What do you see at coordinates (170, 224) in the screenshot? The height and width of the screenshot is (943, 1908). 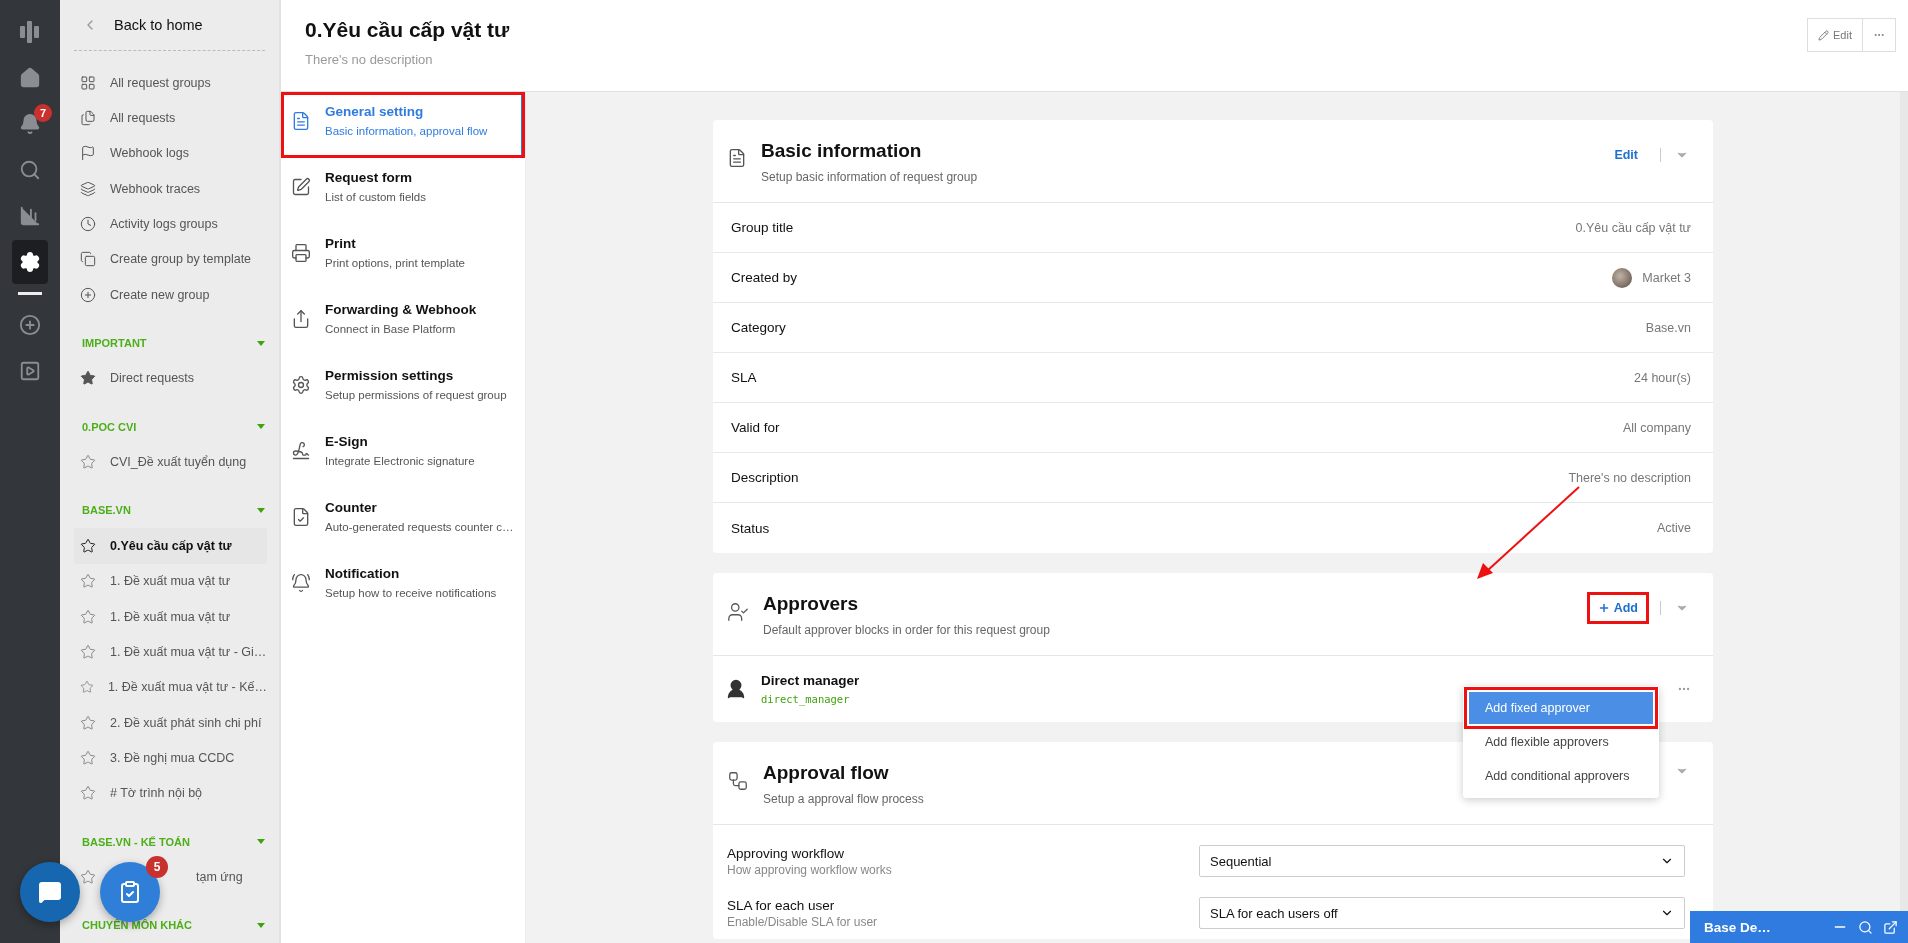 I see `sidebar-link: Activity logs groups` at bounding box center [170, 224].